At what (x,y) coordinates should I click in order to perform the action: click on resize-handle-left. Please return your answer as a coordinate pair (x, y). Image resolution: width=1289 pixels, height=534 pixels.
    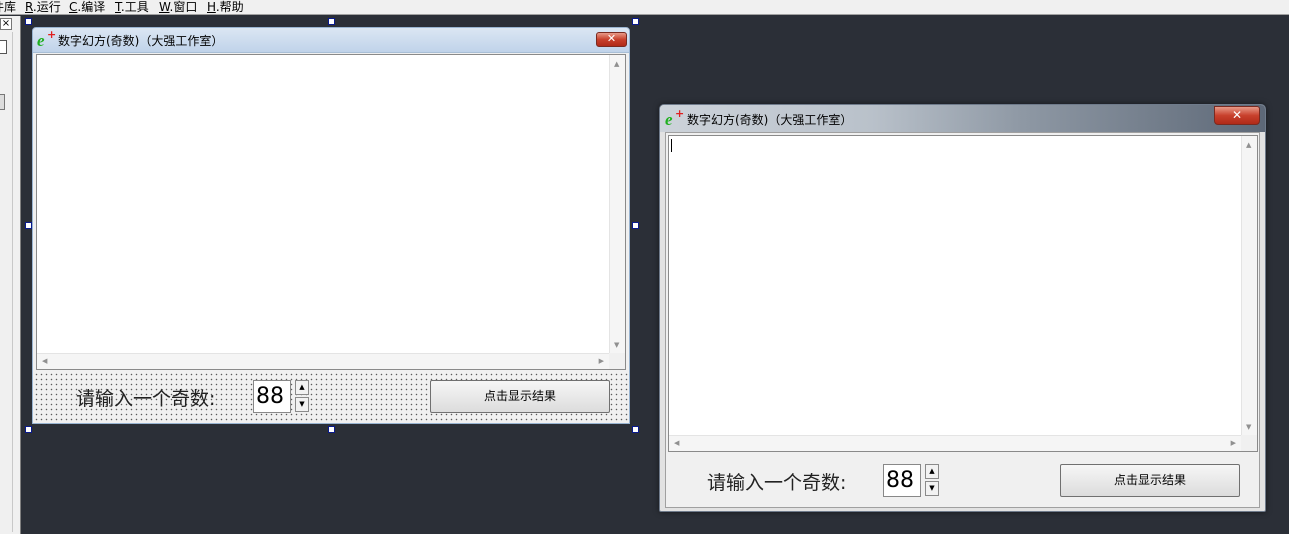
    Looking at the image, I should click on (28, 225).